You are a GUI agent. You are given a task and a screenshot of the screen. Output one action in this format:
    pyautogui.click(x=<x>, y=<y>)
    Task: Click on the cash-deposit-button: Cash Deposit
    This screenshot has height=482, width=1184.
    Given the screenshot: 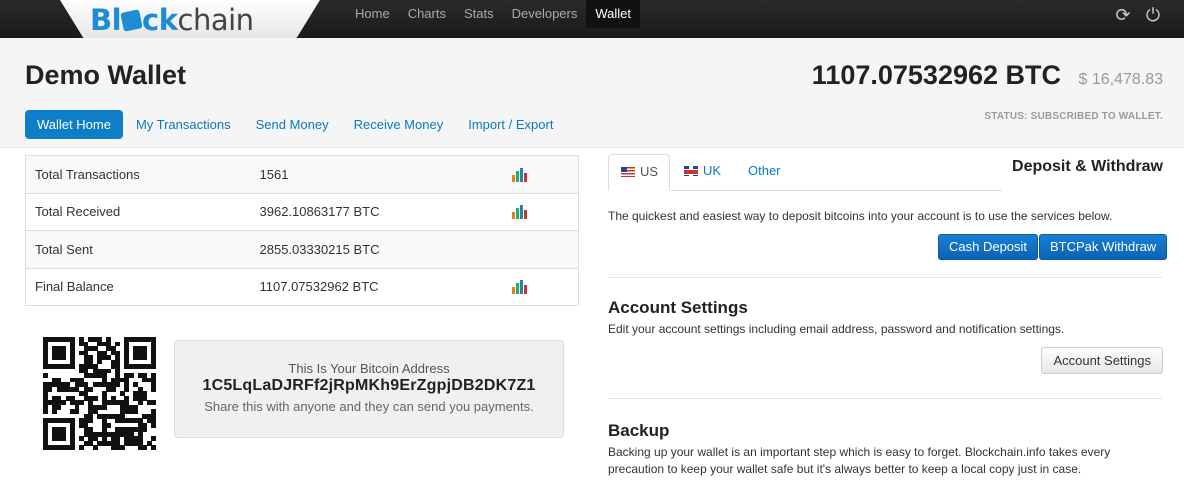 What is the action you would take?
    pyautogui.click(x=988, y=247)
    